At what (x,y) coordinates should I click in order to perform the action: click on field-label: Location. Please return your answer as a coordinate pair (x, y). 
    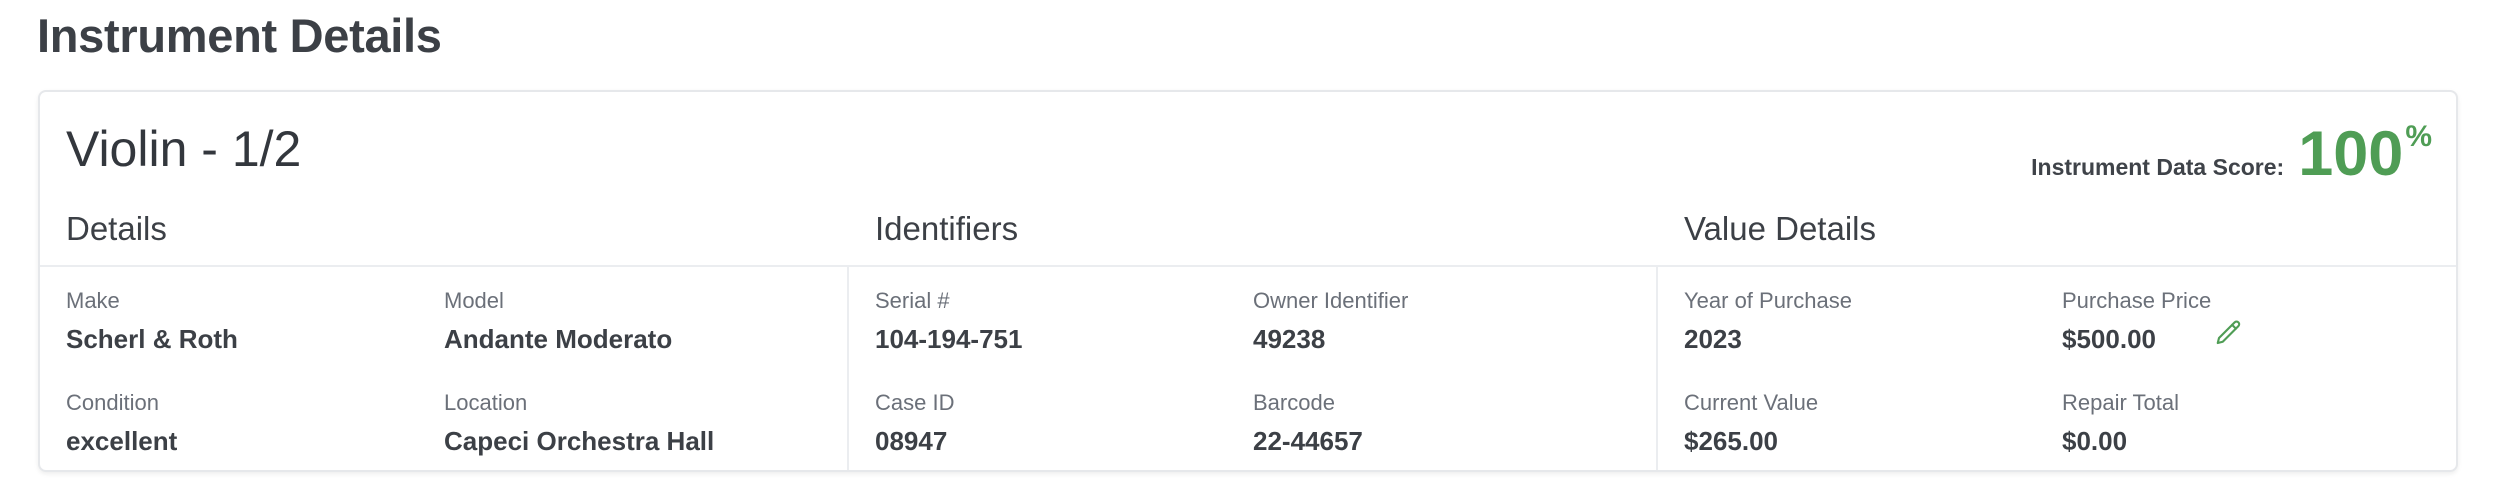
    Looking at the image, I should click on (486, 402).